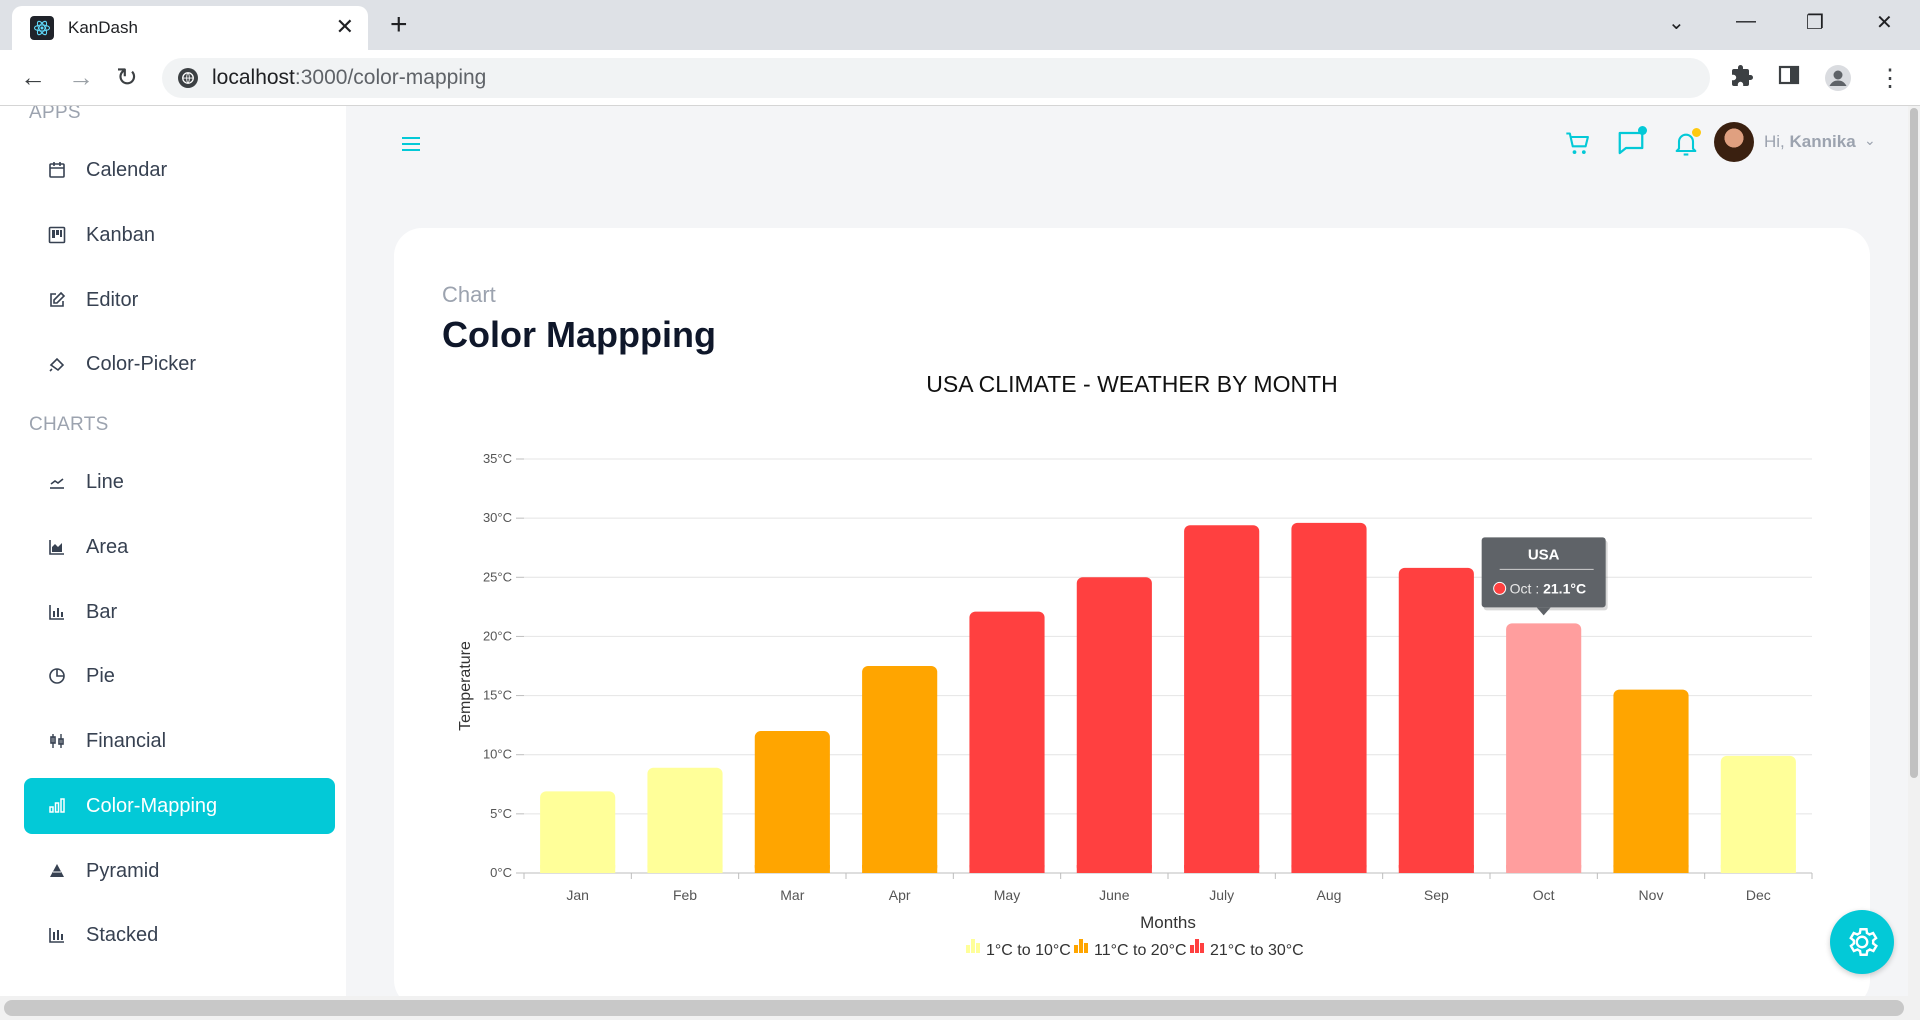 The height and width of the screenshot is (1020, 1920). I want to click on x-tick-label: Mar, so click(792, 895).